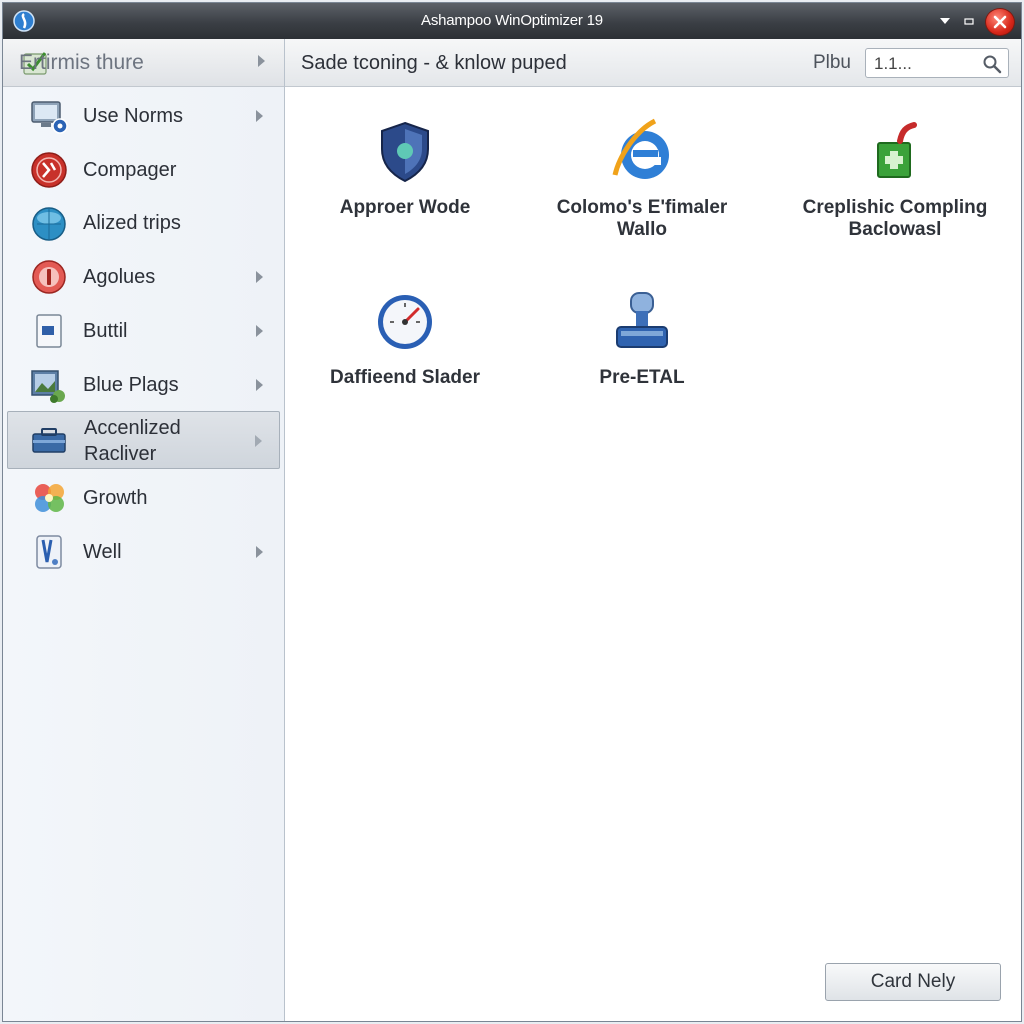 Image resolution: width=1024 pixels, height=1024 pixels. What do you see at coordinates (49, 277) in the screenshot?
I see `red-circle-icon` at bounding box center [49, 277].